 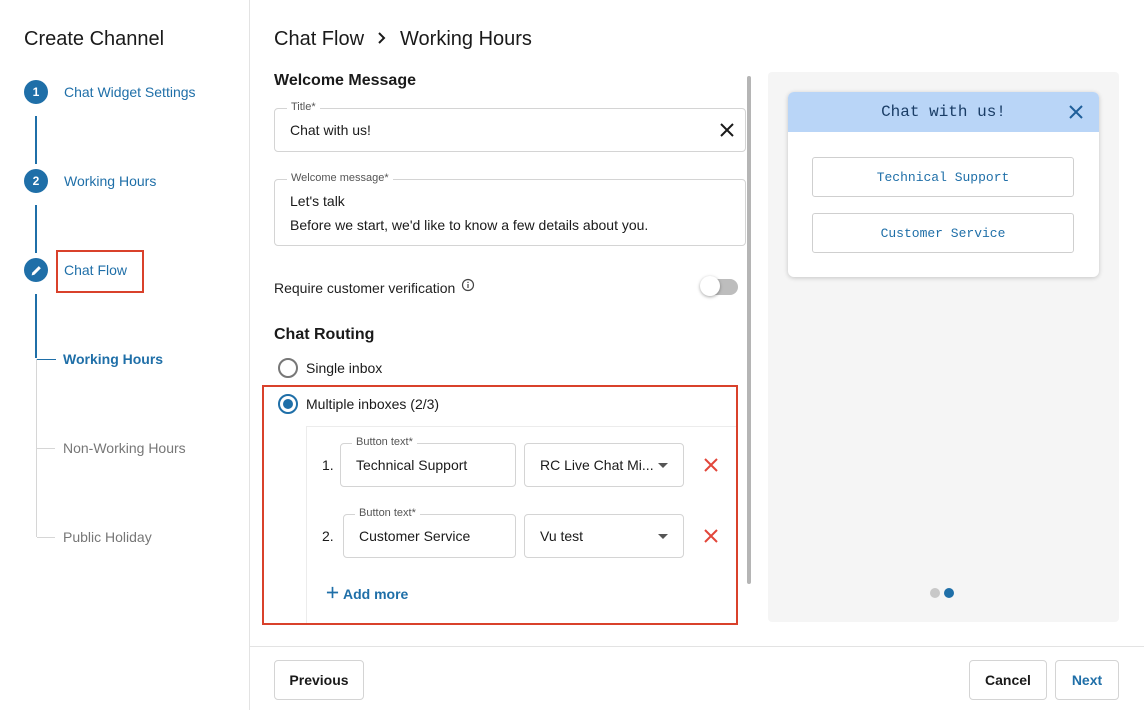 I want to click on multiple-inboxes-highlight, so click(x=500, y=505).